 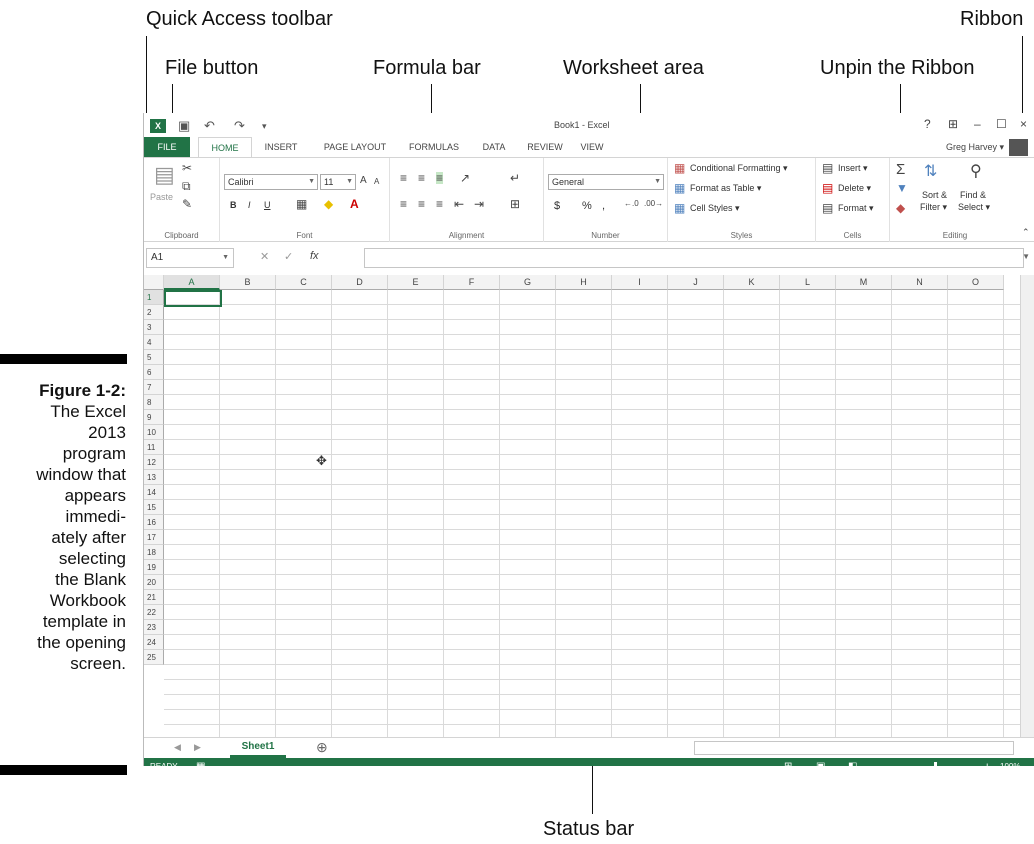 I want to click on formula-input, so click(x=694, y=258).